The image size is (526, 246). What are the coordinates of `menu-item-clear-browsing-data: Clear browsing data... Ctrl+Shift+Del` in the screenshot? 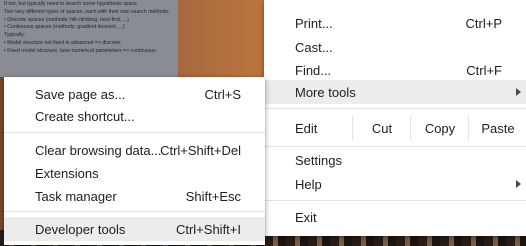 It's located at (134, 150).